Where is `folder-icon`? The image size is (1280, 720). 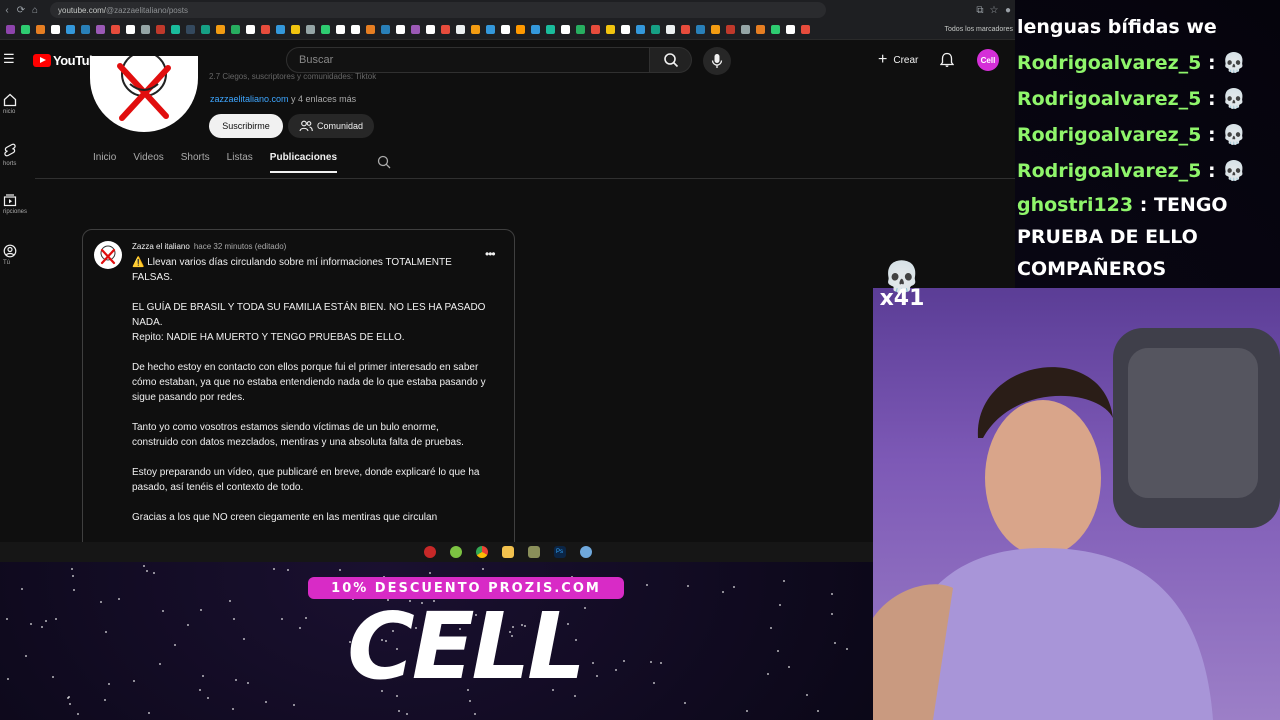
folder-icon is located at coordinates (507, 552).